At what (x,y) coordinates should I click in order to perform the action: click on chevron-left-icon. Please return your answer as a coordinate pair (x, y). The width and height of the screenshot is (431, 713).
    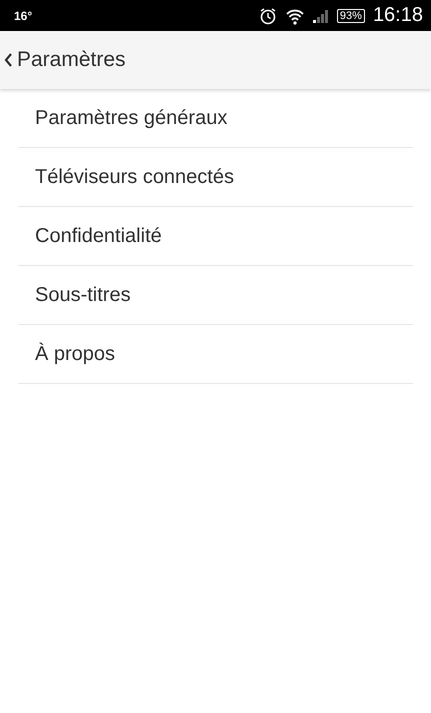
    Looking at the image, I should click on (8, 60).